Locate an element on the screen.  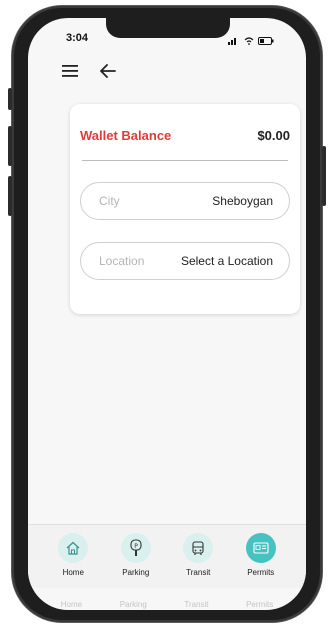
svg-text: P is located at coordinates (136, 546).